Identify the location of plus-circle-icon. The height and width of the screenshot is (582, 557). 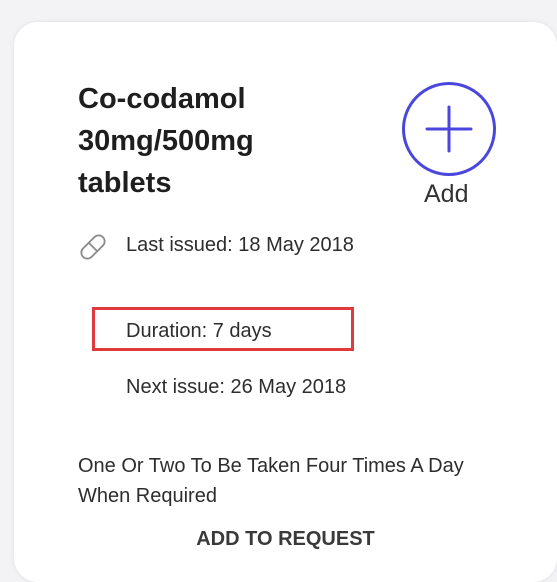
(449, 129).